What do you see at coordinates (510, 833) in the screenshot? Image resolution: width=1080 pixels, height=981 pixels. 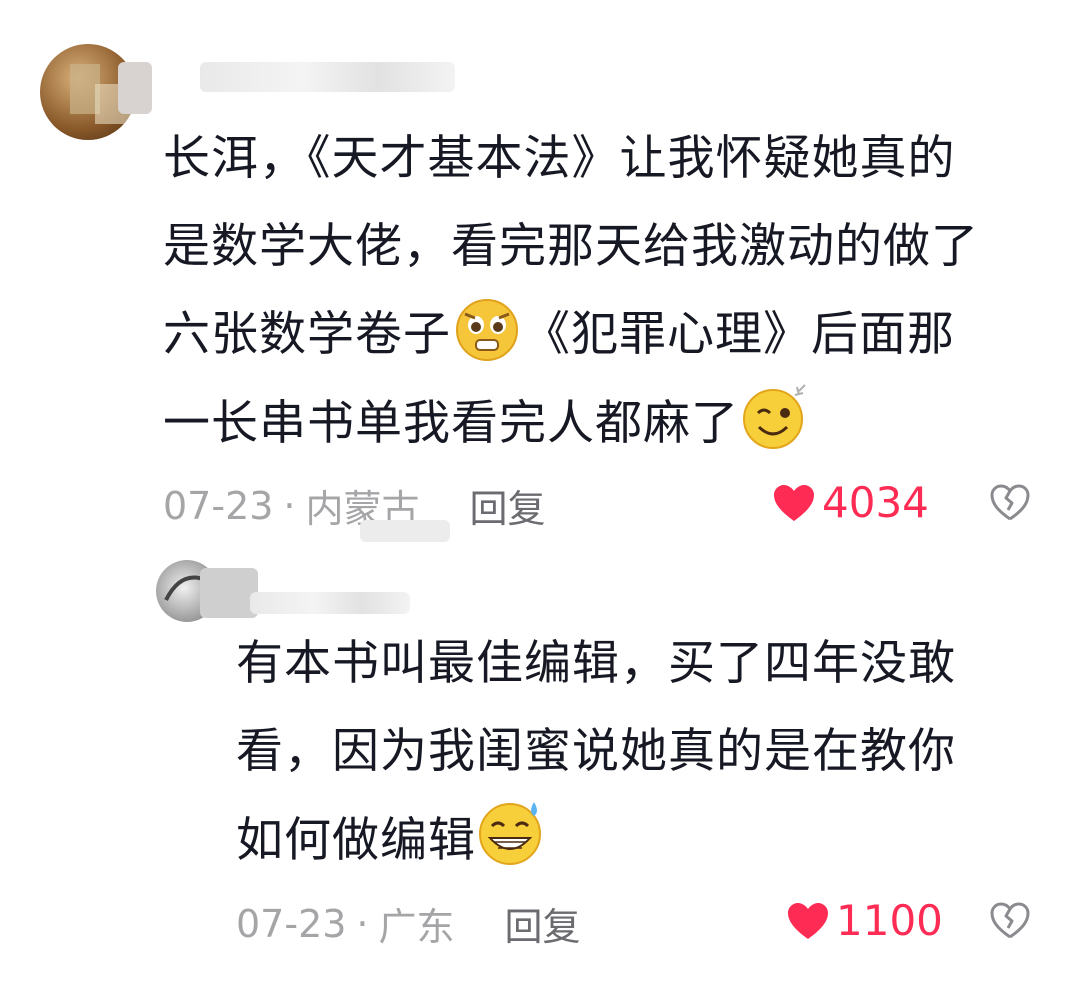 I see `grin-sweat-emoji` at bounding box center [510, 833].